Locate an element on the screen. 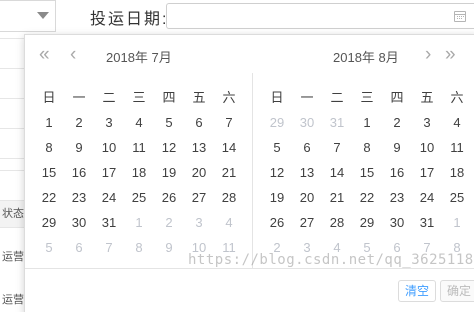 This screenshot has height=312, width=474. next-year-button: » is located at coordinates (450, 55).